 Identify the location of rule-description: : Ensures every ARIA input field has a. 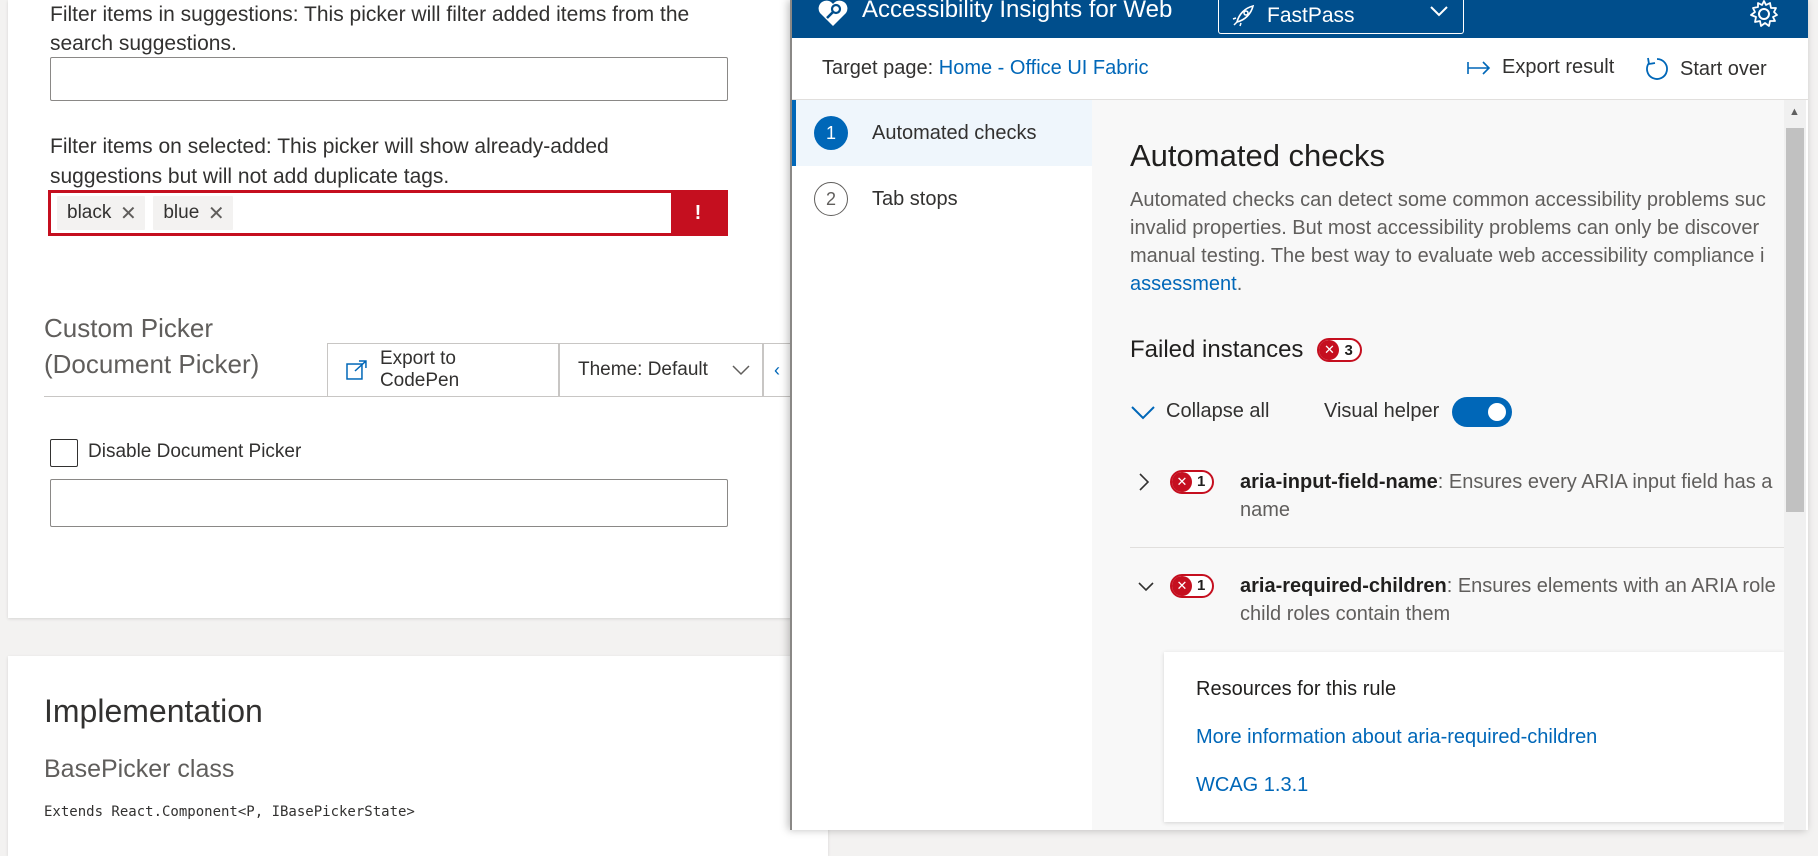
(1605, 482).